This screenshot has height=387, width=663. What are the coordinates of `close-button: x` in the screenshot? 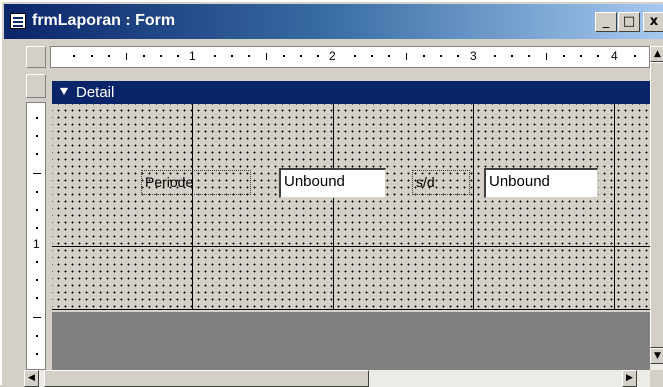 It's located at (653, 22).